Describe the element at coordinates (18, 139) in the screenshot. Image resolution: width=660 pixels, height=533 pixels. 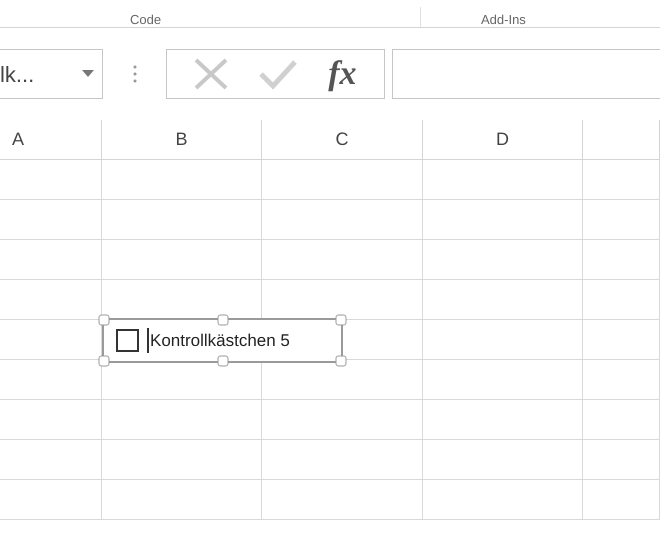
I see `column-header: A` at that location.